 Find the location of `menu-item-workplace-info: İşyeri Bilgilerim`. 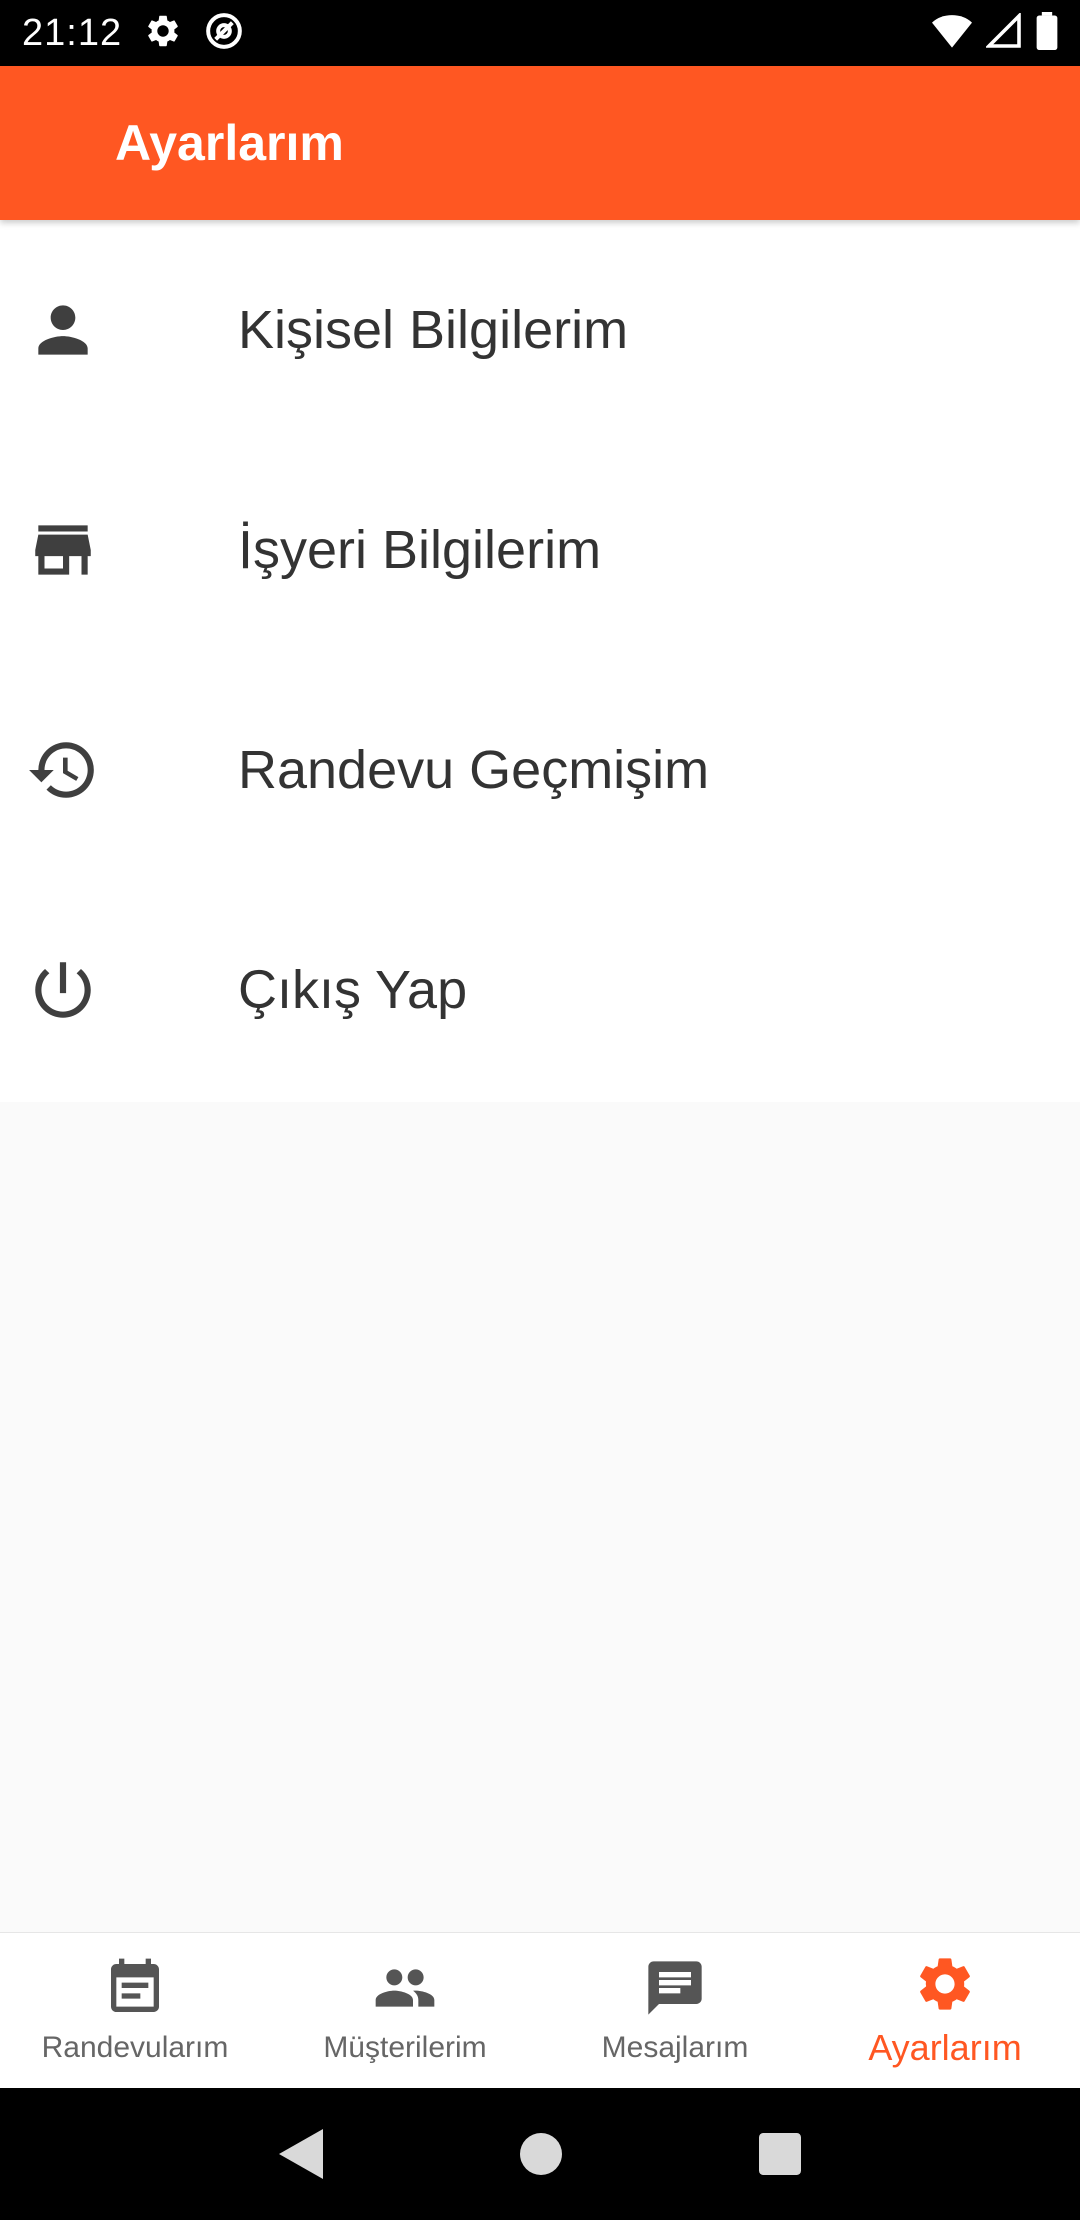

menu-item-workplace-info: İşyeri Bilgilerim is located at coordinates (540, 550).